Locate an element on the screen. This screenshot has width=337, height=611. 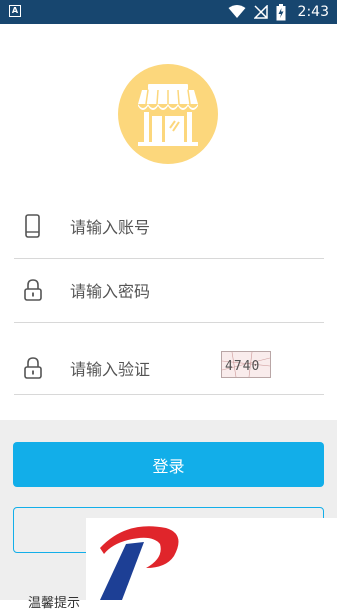
mobile-phone-icon is located at coordinates (32, 226).